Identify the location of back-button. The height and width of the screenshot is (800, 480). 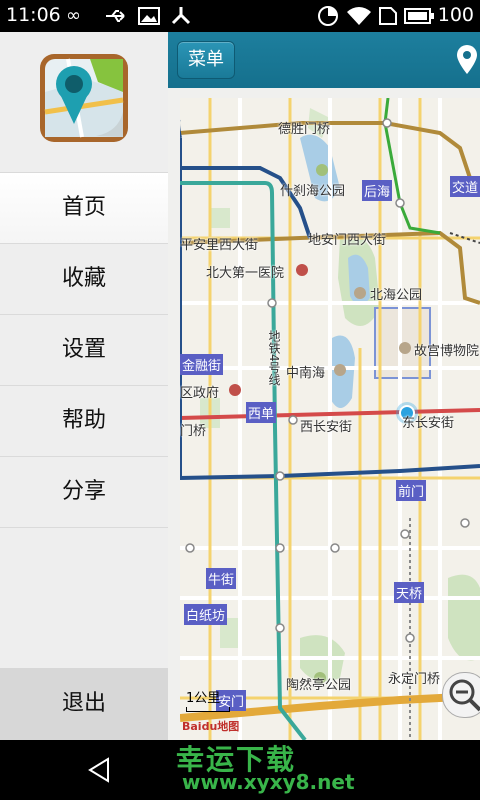
(100, 770).